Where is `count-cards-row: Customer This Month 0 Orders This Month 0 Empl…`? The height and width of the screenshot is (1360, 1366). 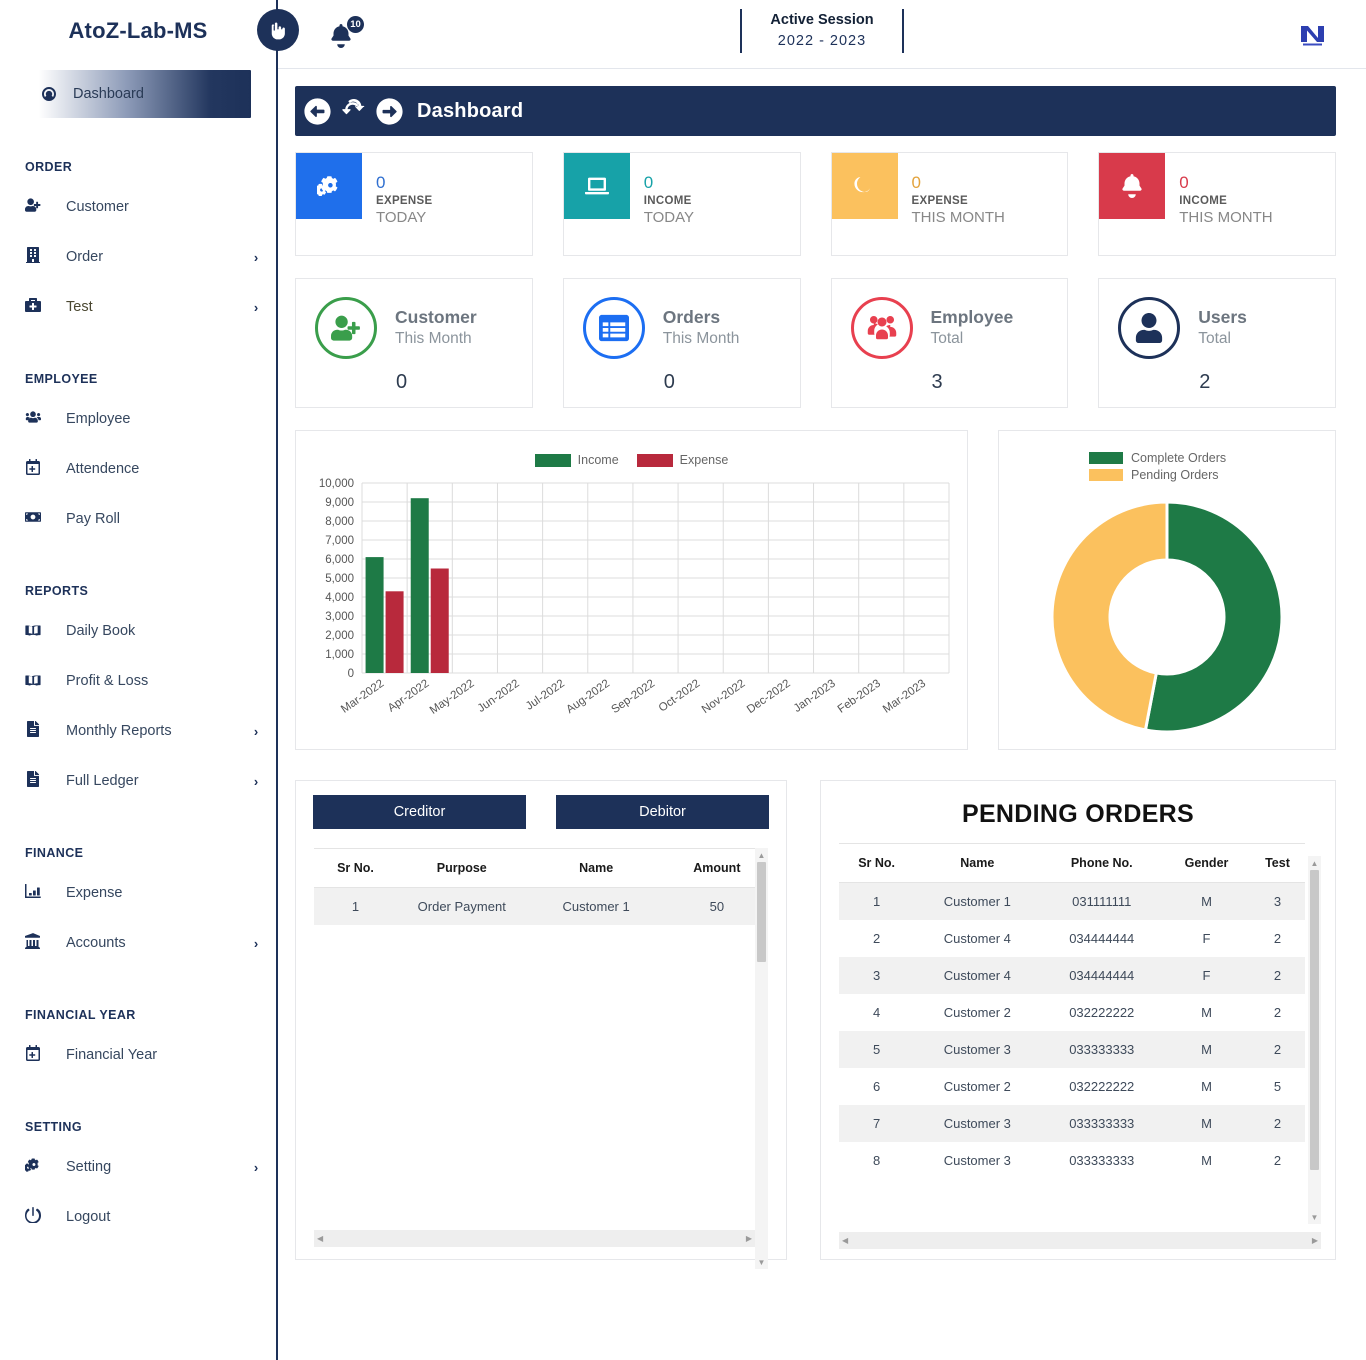
count-cards-row: Customer This Month 0 Orders This Month 0 Empl… is located at coordinates (815, 343).